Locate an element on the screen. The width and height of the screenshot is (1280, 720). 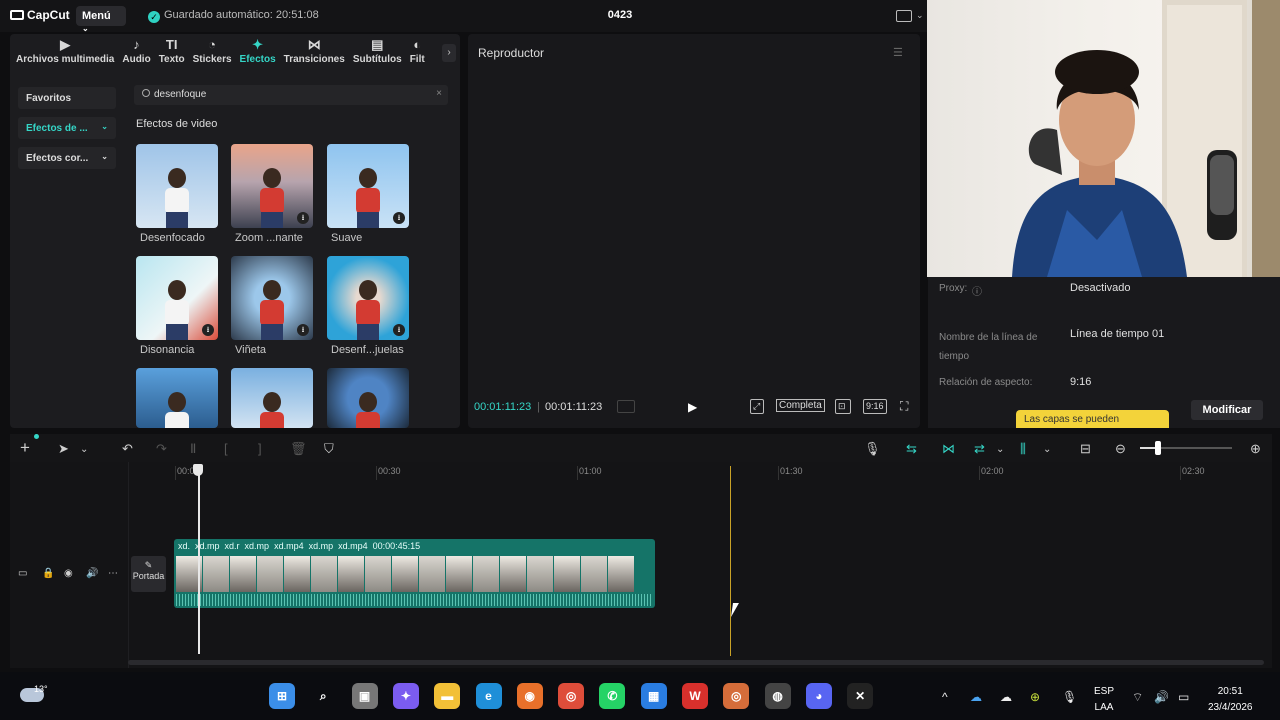
zoom-out-icon: ⊖ is located at coordinates (1120, 449).